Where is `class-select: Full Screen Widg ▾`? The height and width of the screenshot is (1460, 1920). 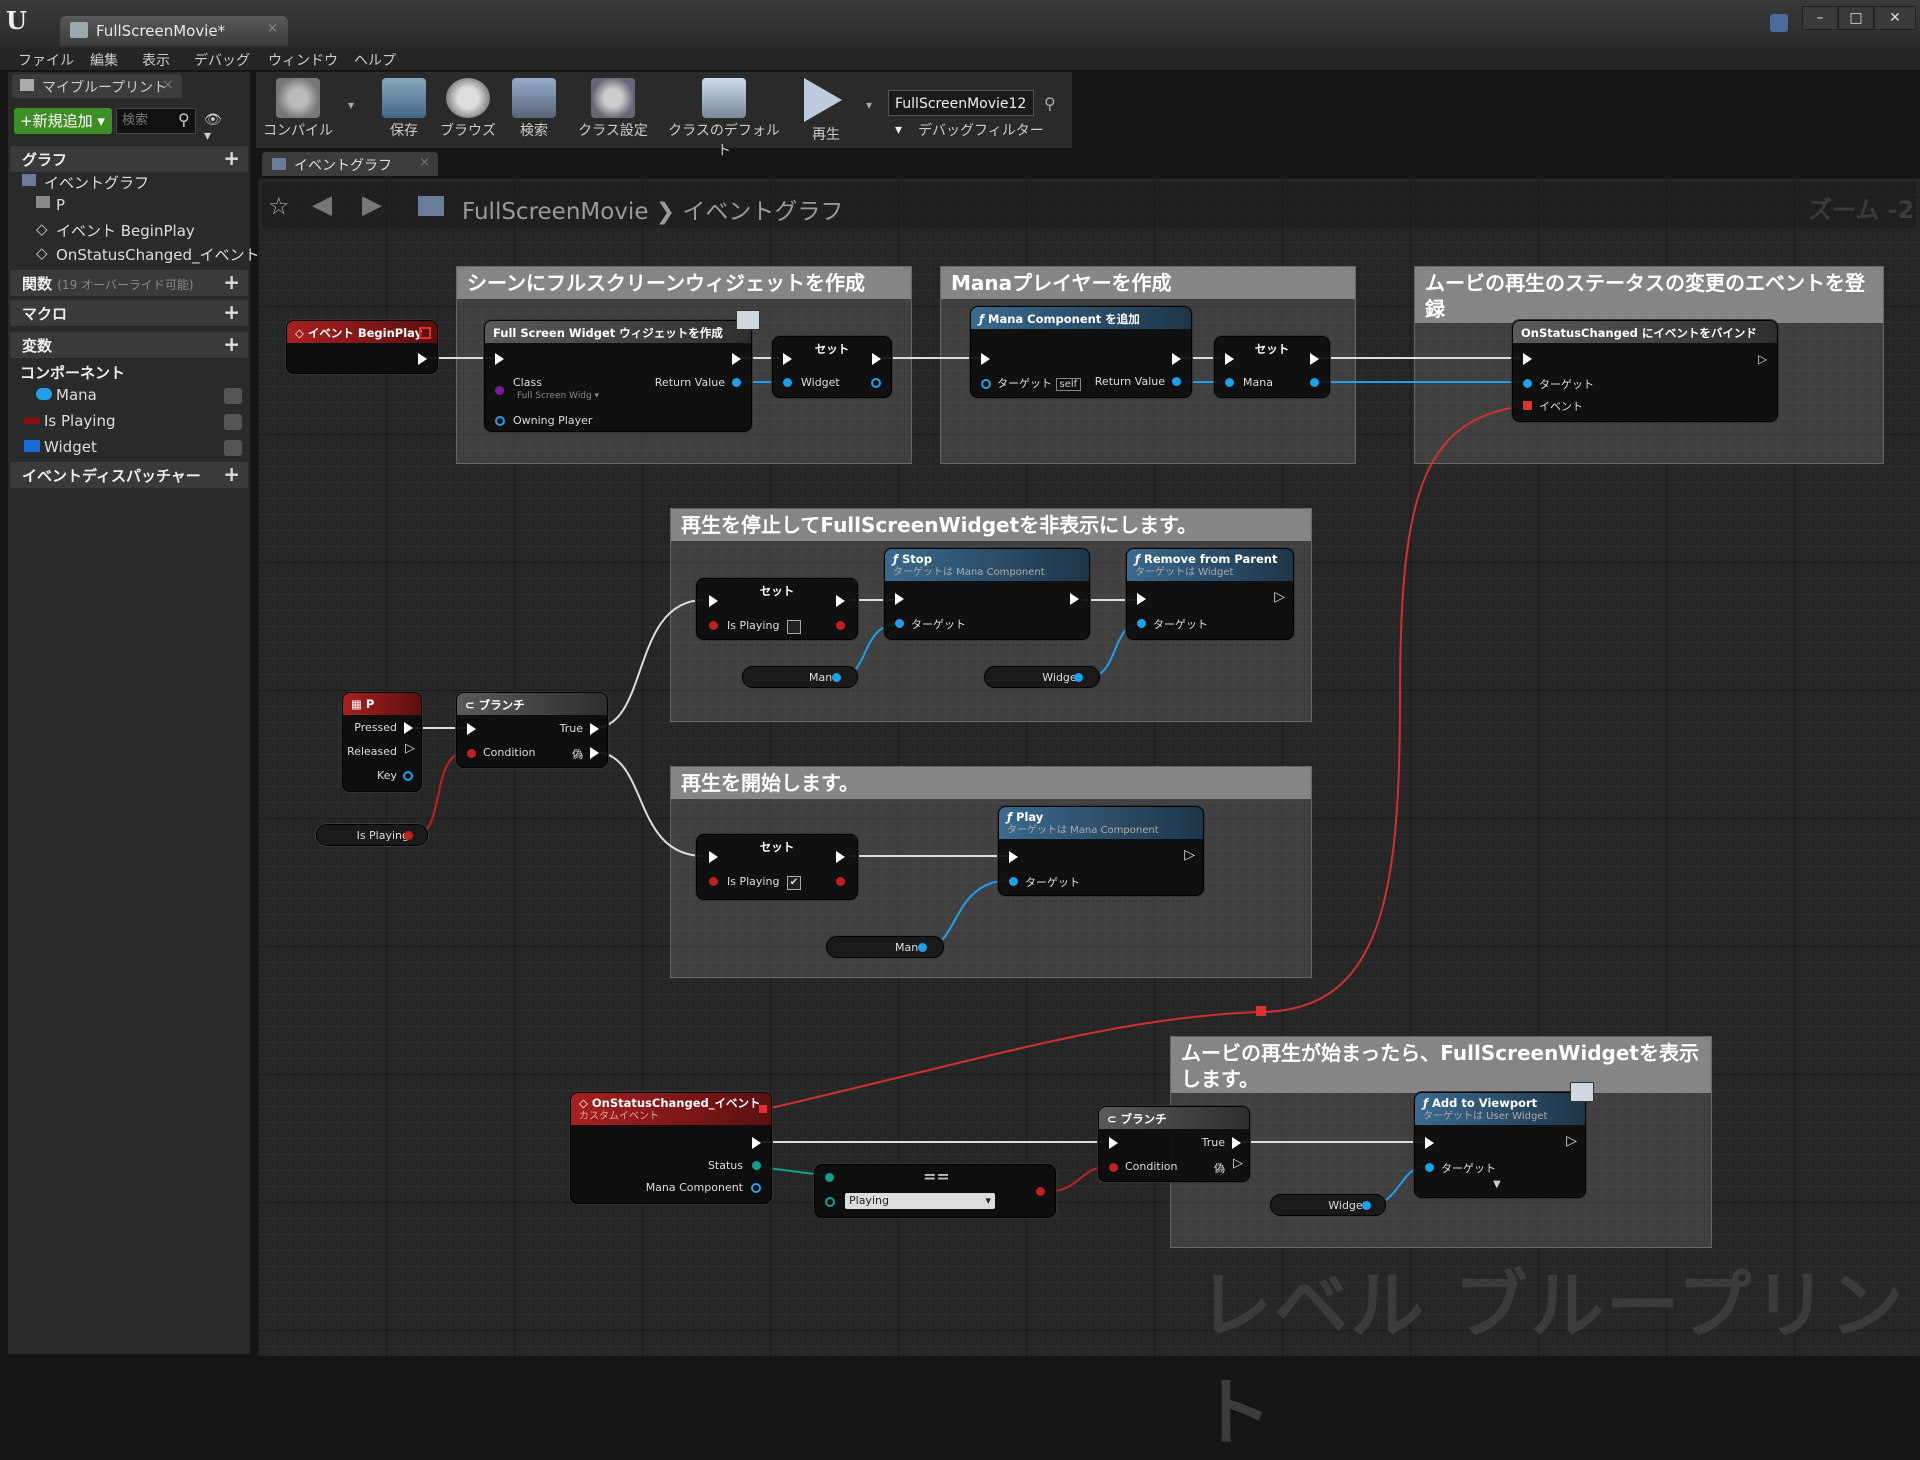
class-select: Full Screen Widg ▾ is located at coordinates (558, 396).